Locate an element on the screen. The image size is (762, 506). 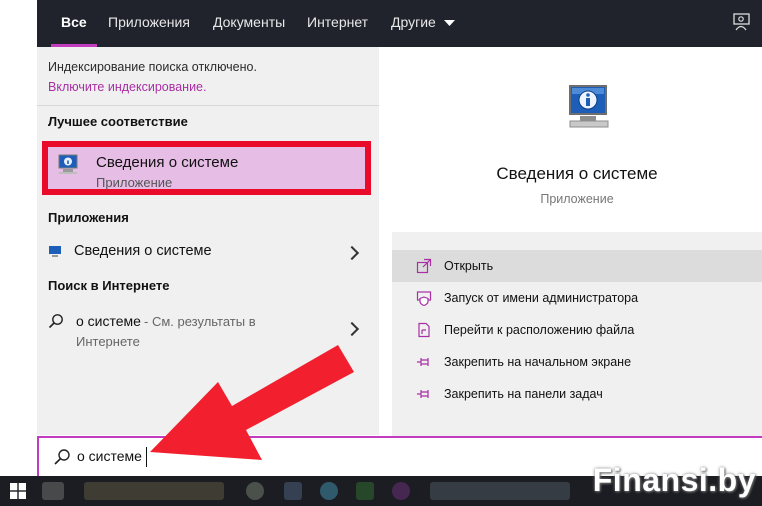
apps-header: Приложения is located at coordinates (88, 217).